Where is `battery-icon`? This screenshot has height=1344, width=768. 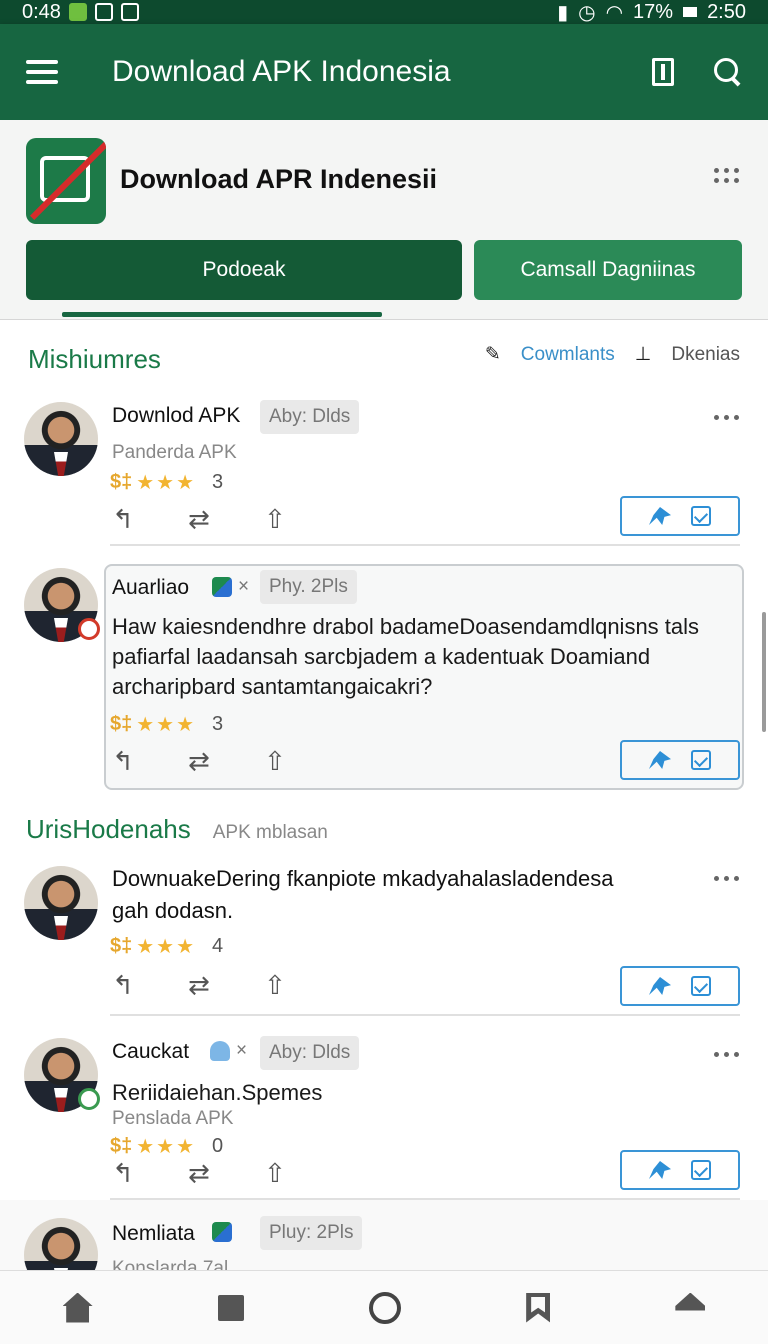
battery-icon is located at coordinates (690, 12).